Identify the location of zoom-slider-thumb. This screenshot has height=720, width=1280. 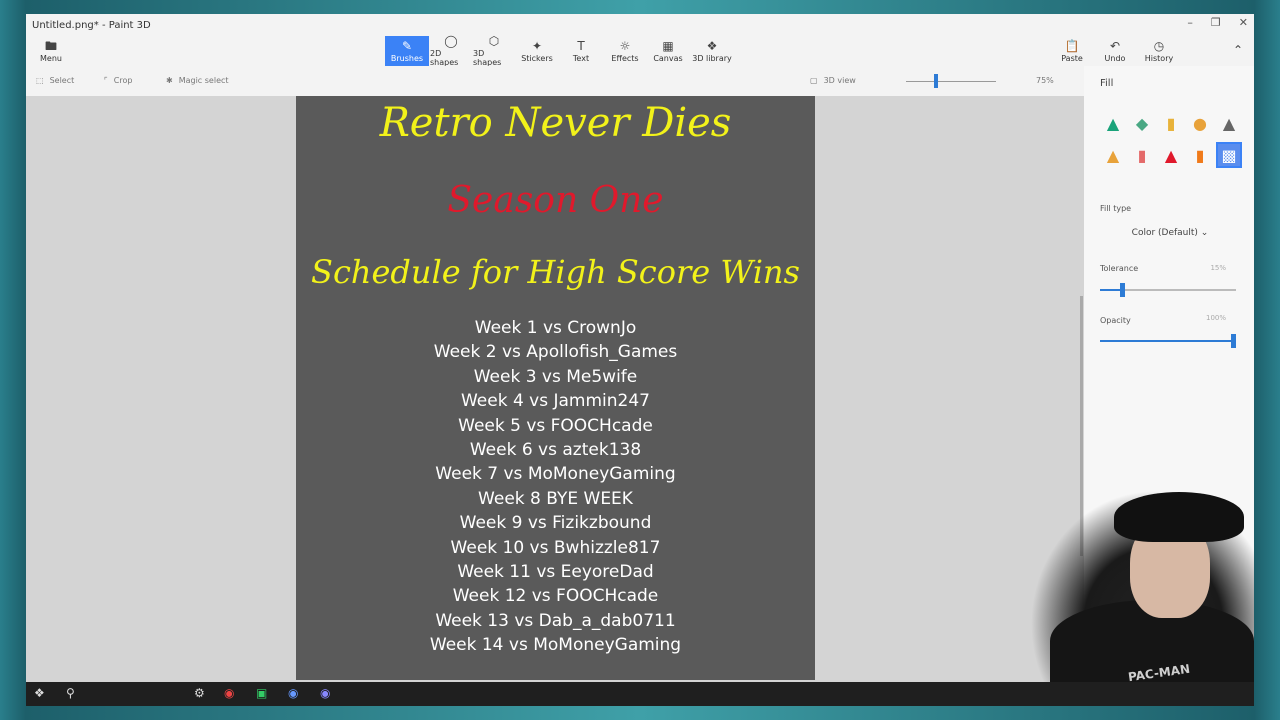
(936, 81).